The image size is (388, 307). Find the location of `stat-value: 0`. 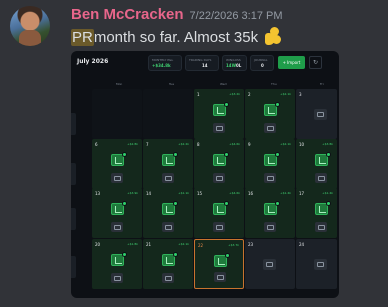

stat-value: 0 is located at coordinates (262, 65).